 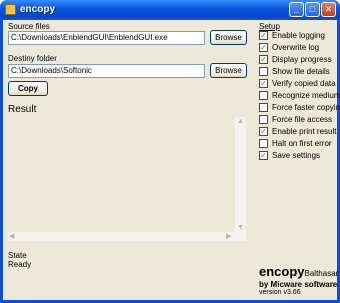 I want to click on destiny-browse-button: Browse, so click(x=228, y=70).